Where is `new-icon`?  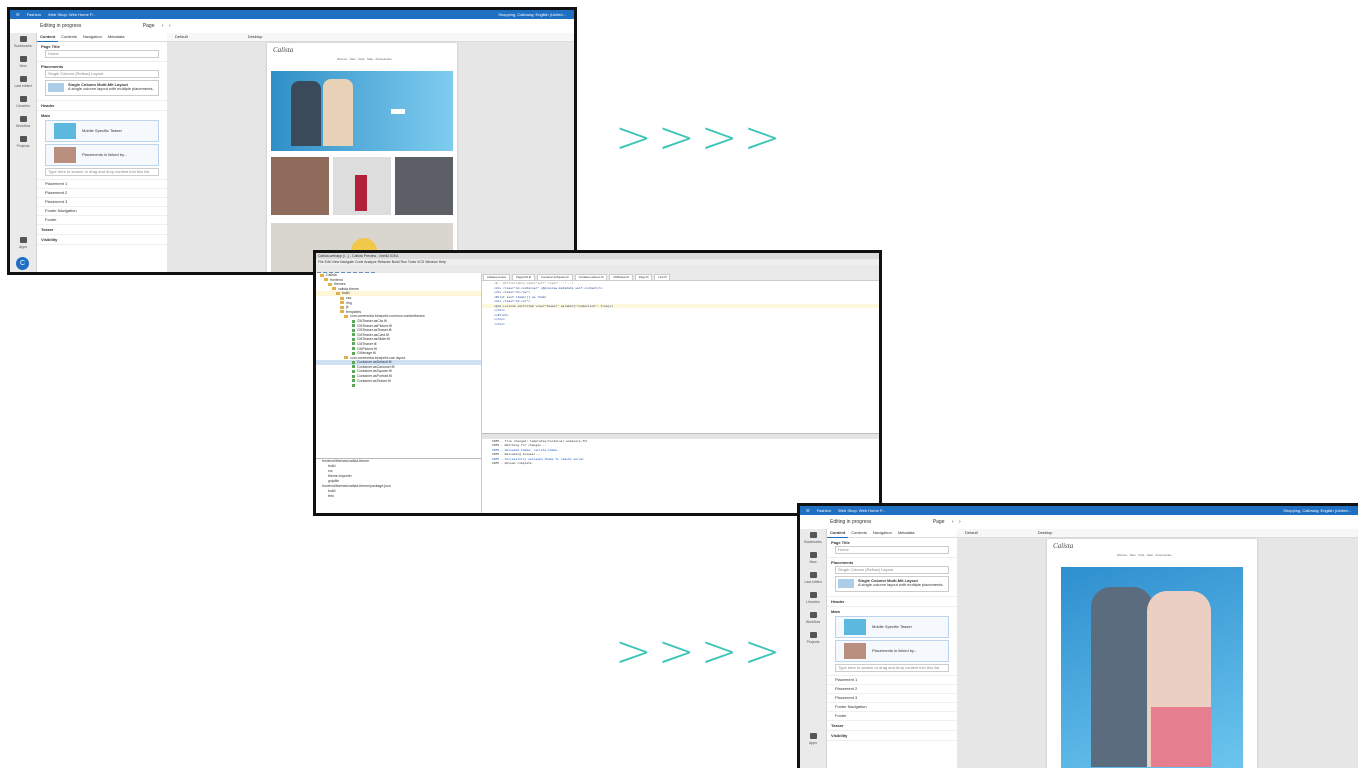
new-icon is located at coordinates (23, 59).